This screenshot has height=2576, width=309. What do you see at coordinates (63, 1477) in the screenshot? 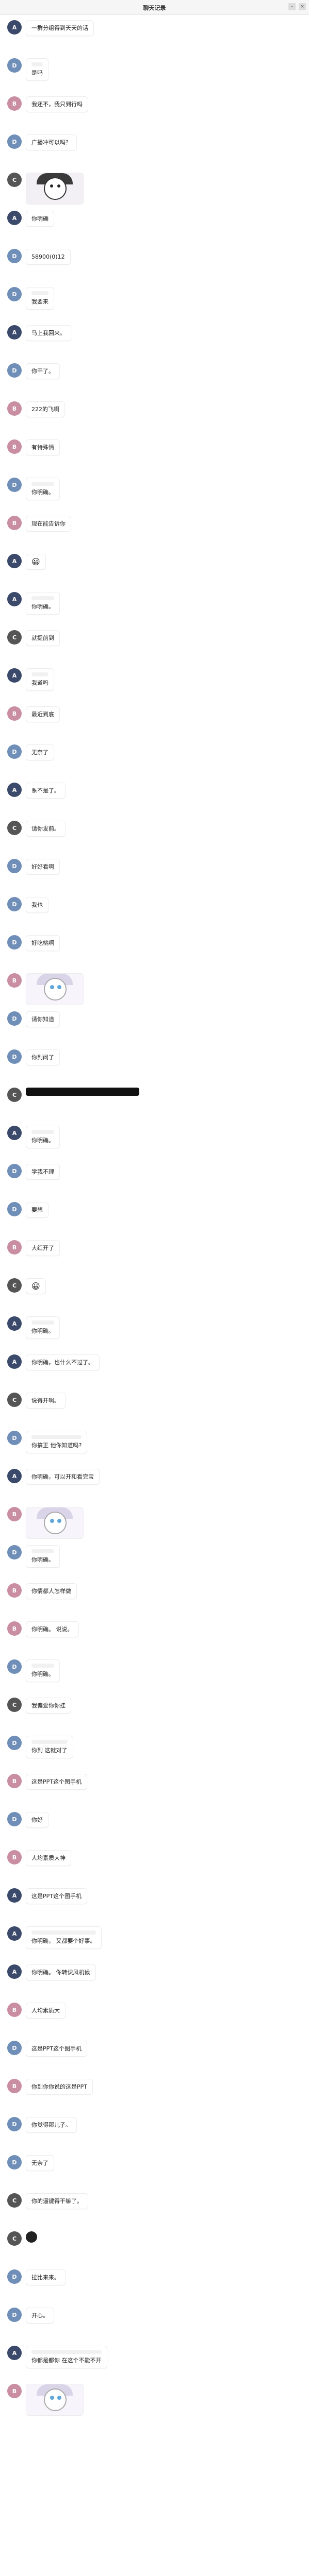
I see `message-bubble: 你明确，可以开和看完宝` at bounding box center [63, 1477].